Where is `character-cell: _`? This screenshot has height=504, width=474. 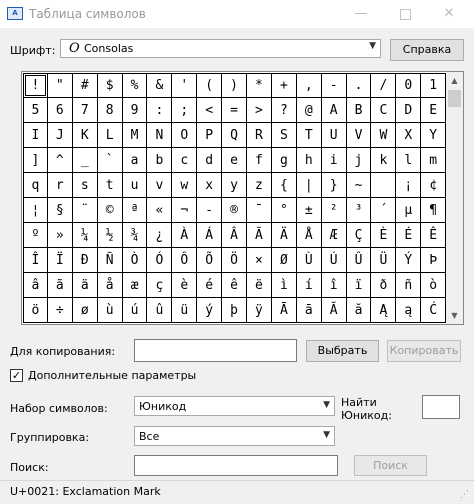 character-cell: _ is located at coordinates (85, 160).